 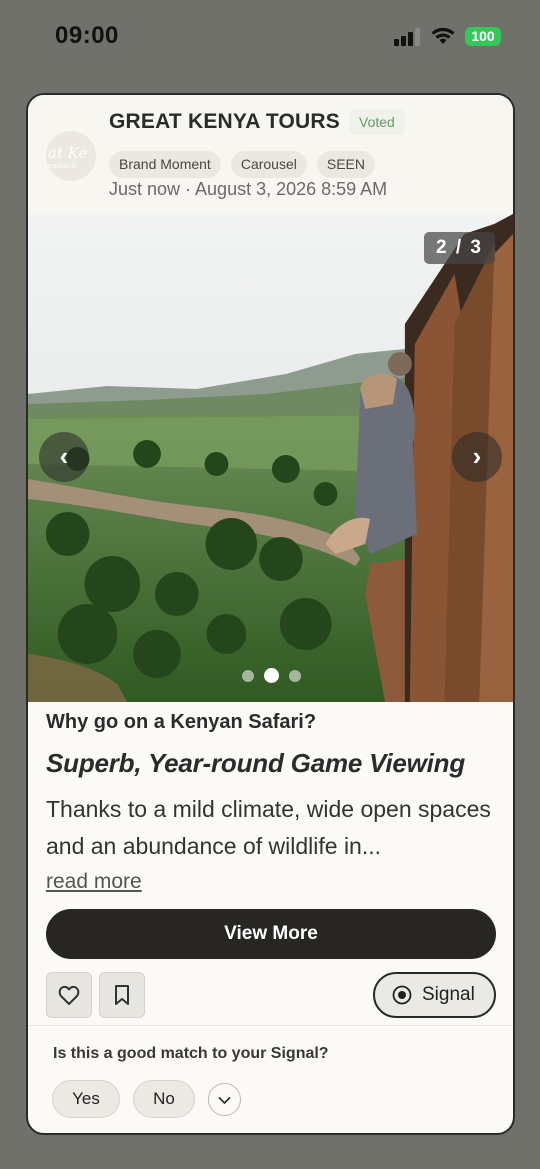 What do you see at coordinates (270, 35) in the screenshot?
I see `status-bar: 09:00 100` at bounding box center [270, 35].